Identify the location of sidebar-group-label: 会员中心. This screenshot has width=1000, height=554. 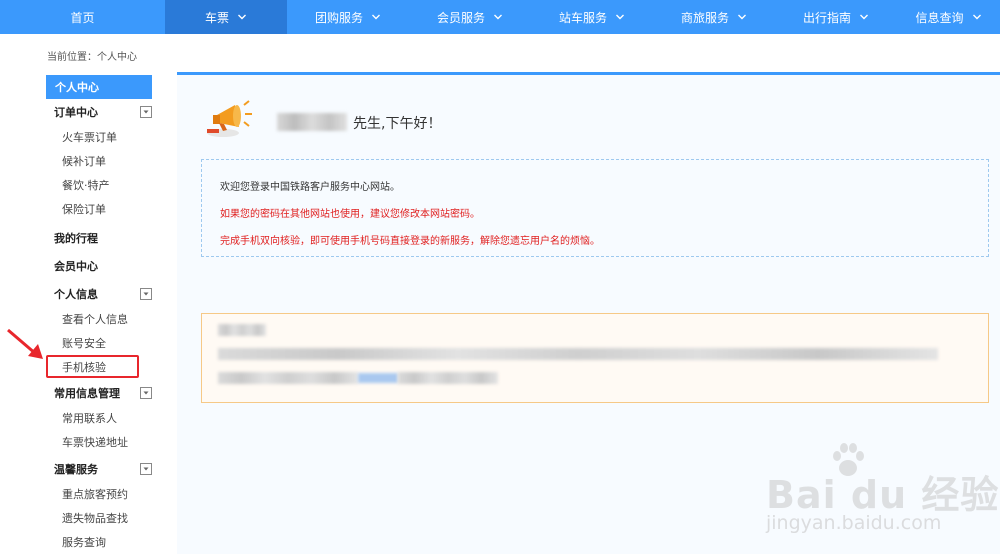
(76, 266).